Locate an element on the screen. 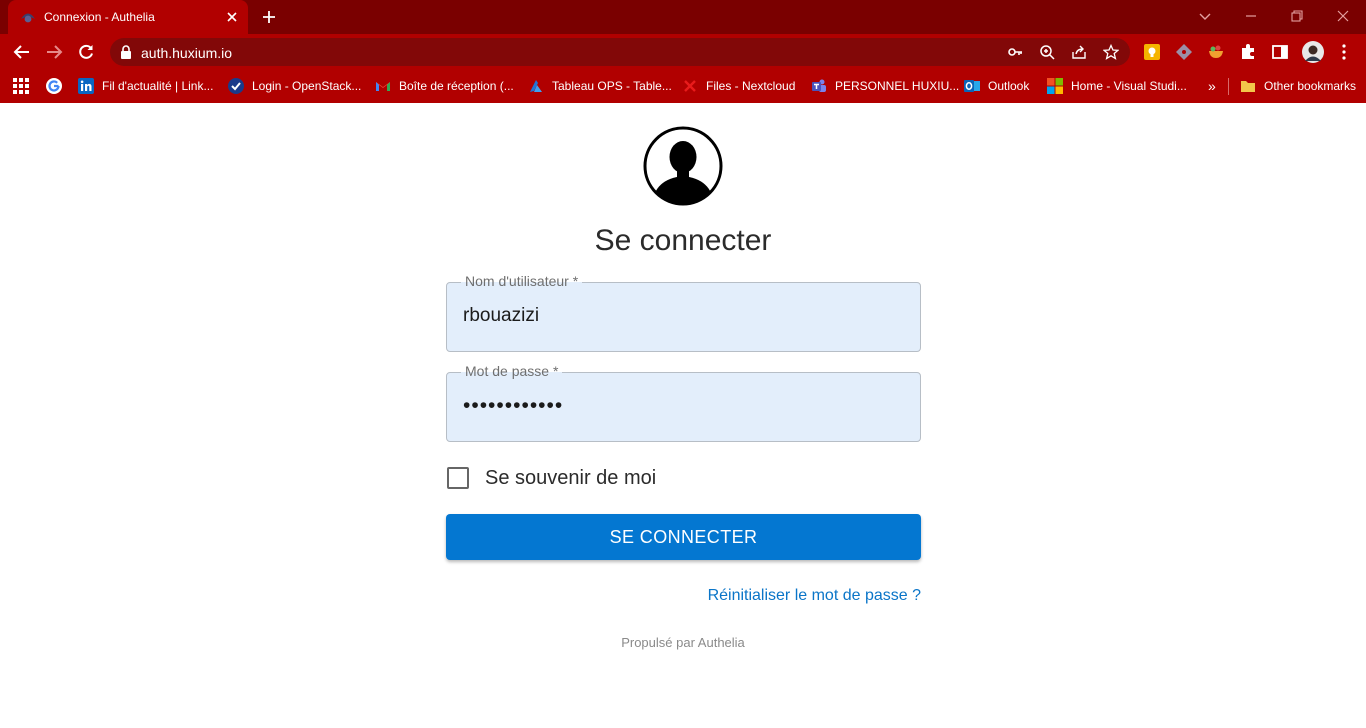 Image resolution: width=1366 pixels, height=728 pixels. reload-icon is located at coordinates (86, 52).